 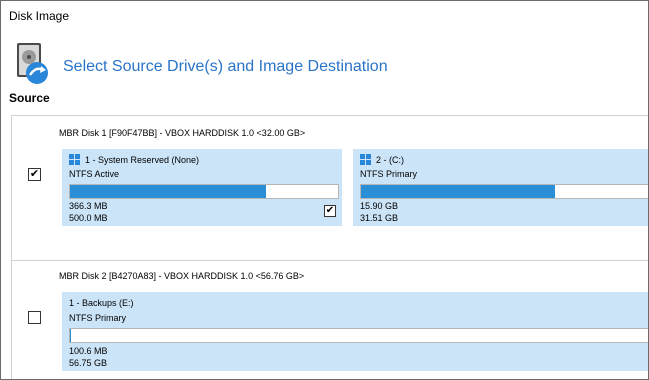 What do you see at coordinates (330, 211) in the screenshot?
I see `partition-1-checkbox: ✔` at bounding box center [330, 211].